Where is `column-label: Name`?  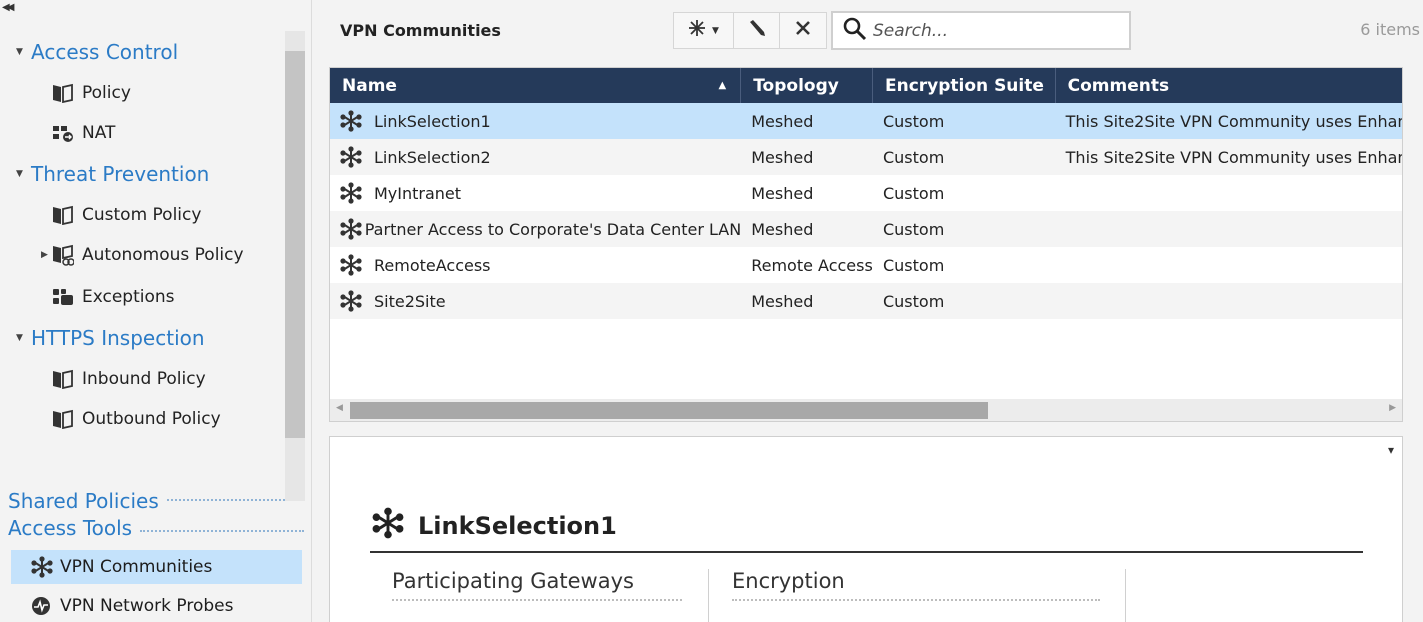 column-label: Name is located at coordinates (369, 85).